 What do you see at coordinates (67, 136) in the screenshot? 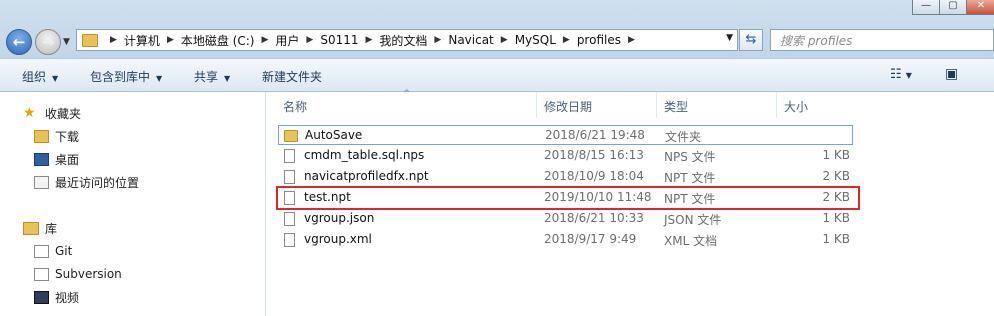
I see `sidebar-item-label: 下载` at bounding box center [67, 136].